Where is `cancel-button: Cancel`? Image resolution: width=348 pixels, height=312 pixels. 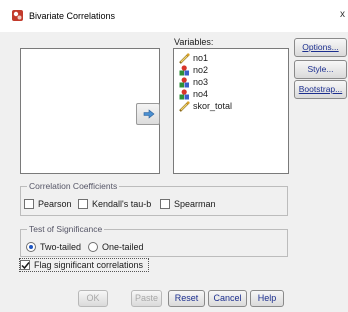
cancel-button: Cancel is located at coordinates (227, 298).